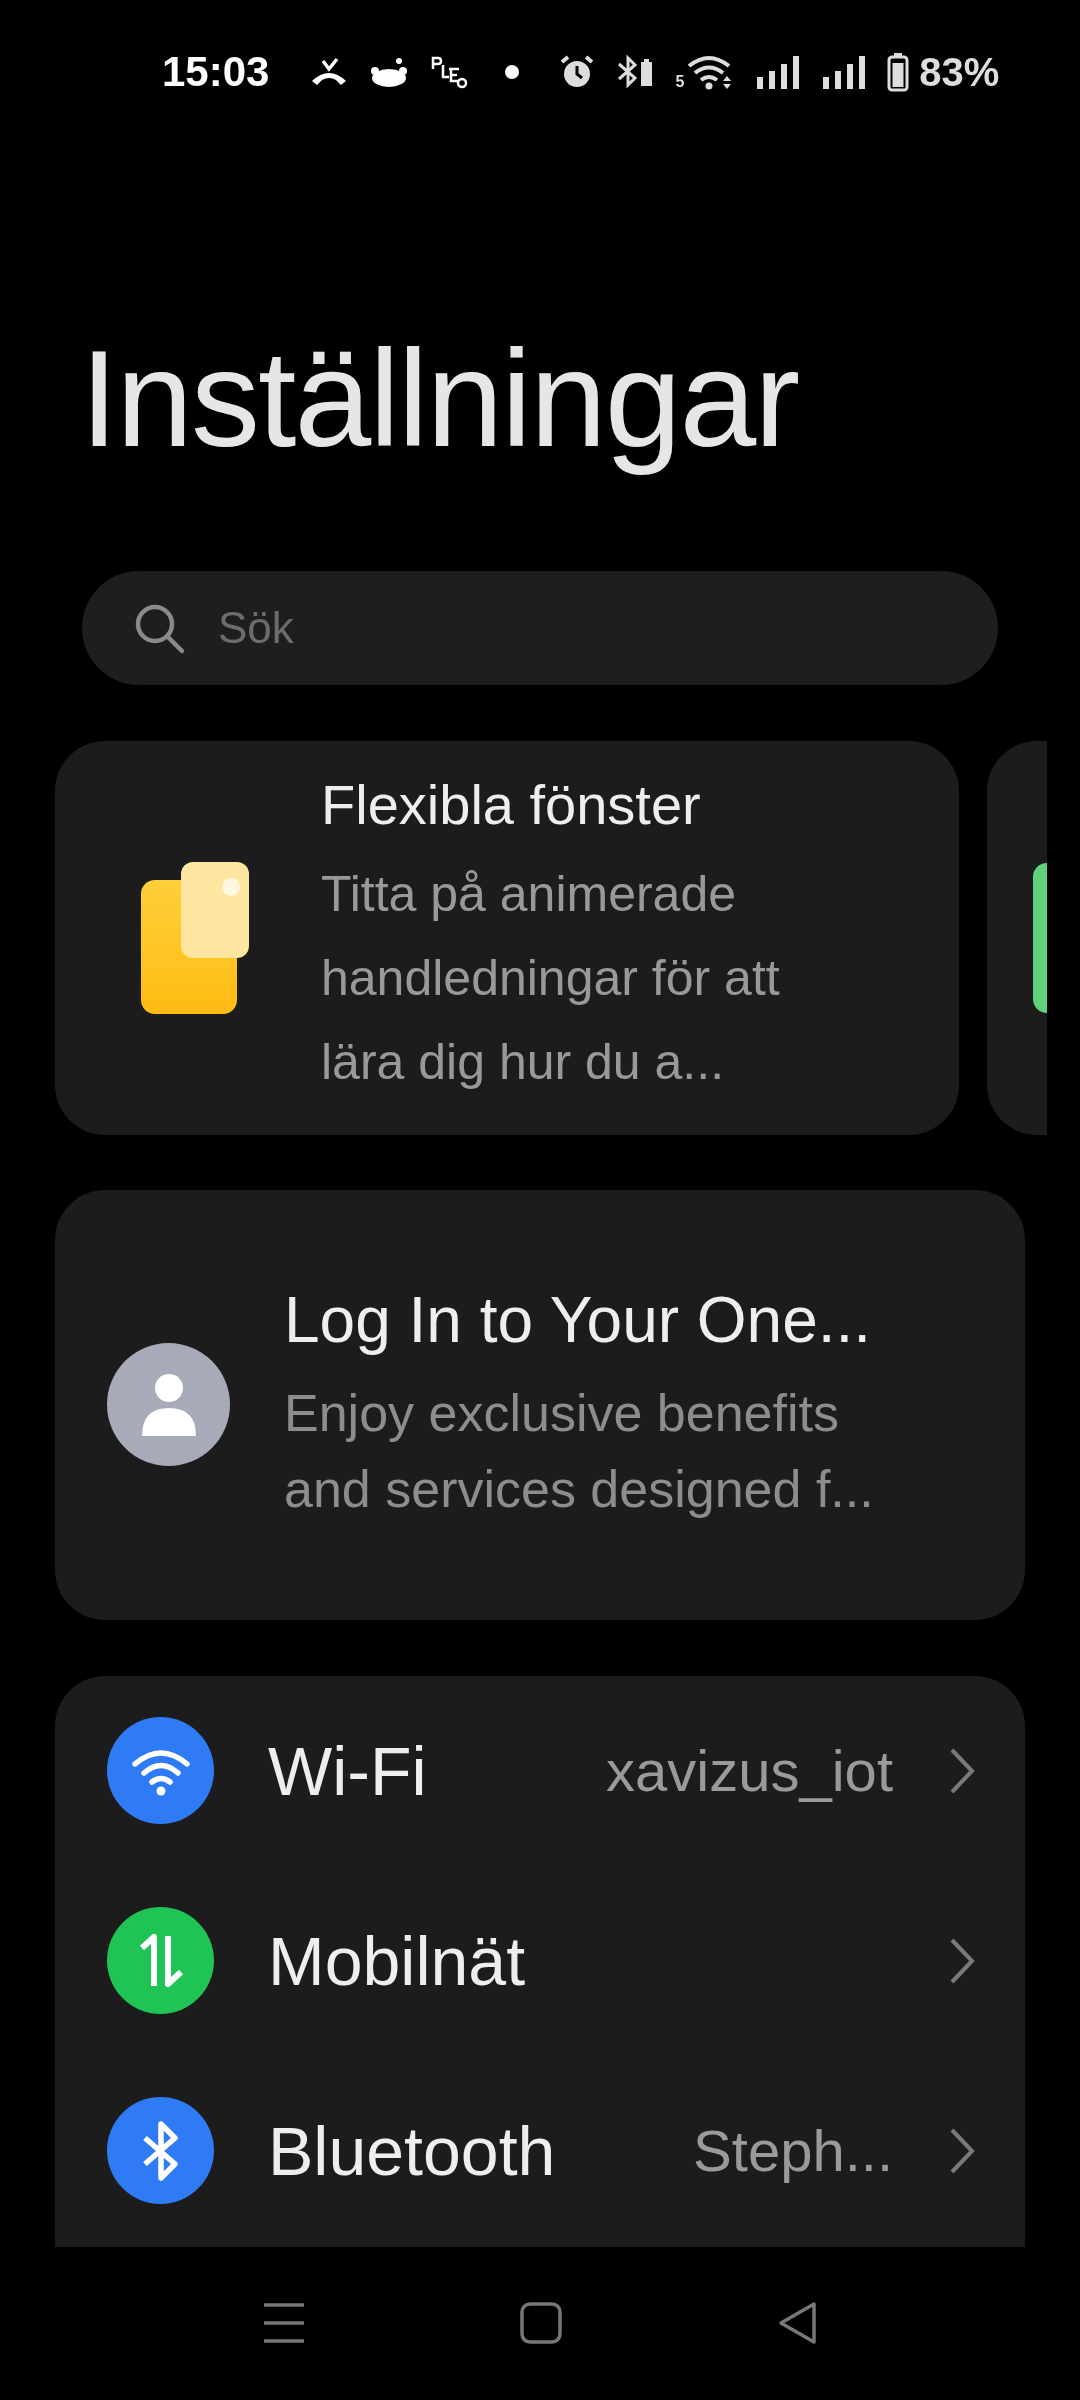  I want to click on settings-label: Mobilnät, so click(397, 1960).